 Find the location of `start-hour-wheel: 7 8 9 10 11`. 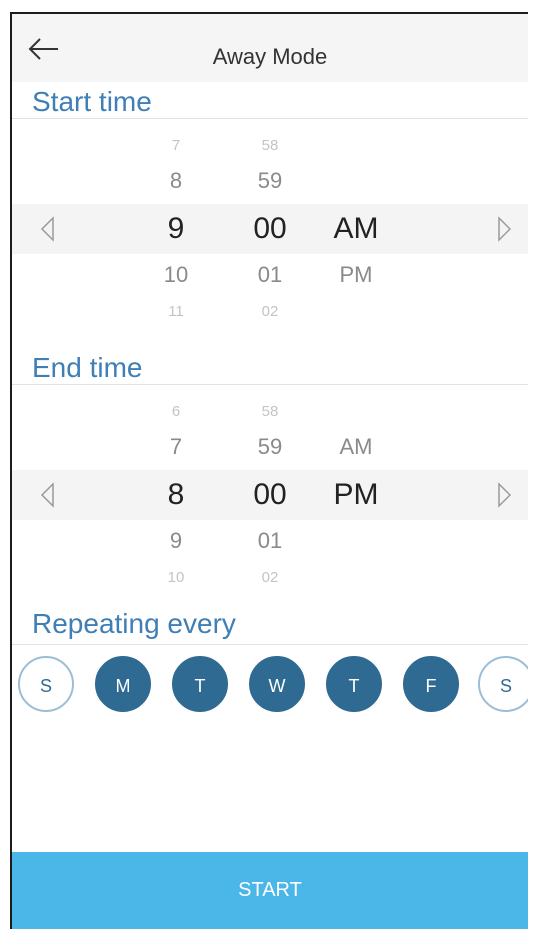

start-hour-wheel: 7 8 9 10 11 is located at coordinates (176, 220).